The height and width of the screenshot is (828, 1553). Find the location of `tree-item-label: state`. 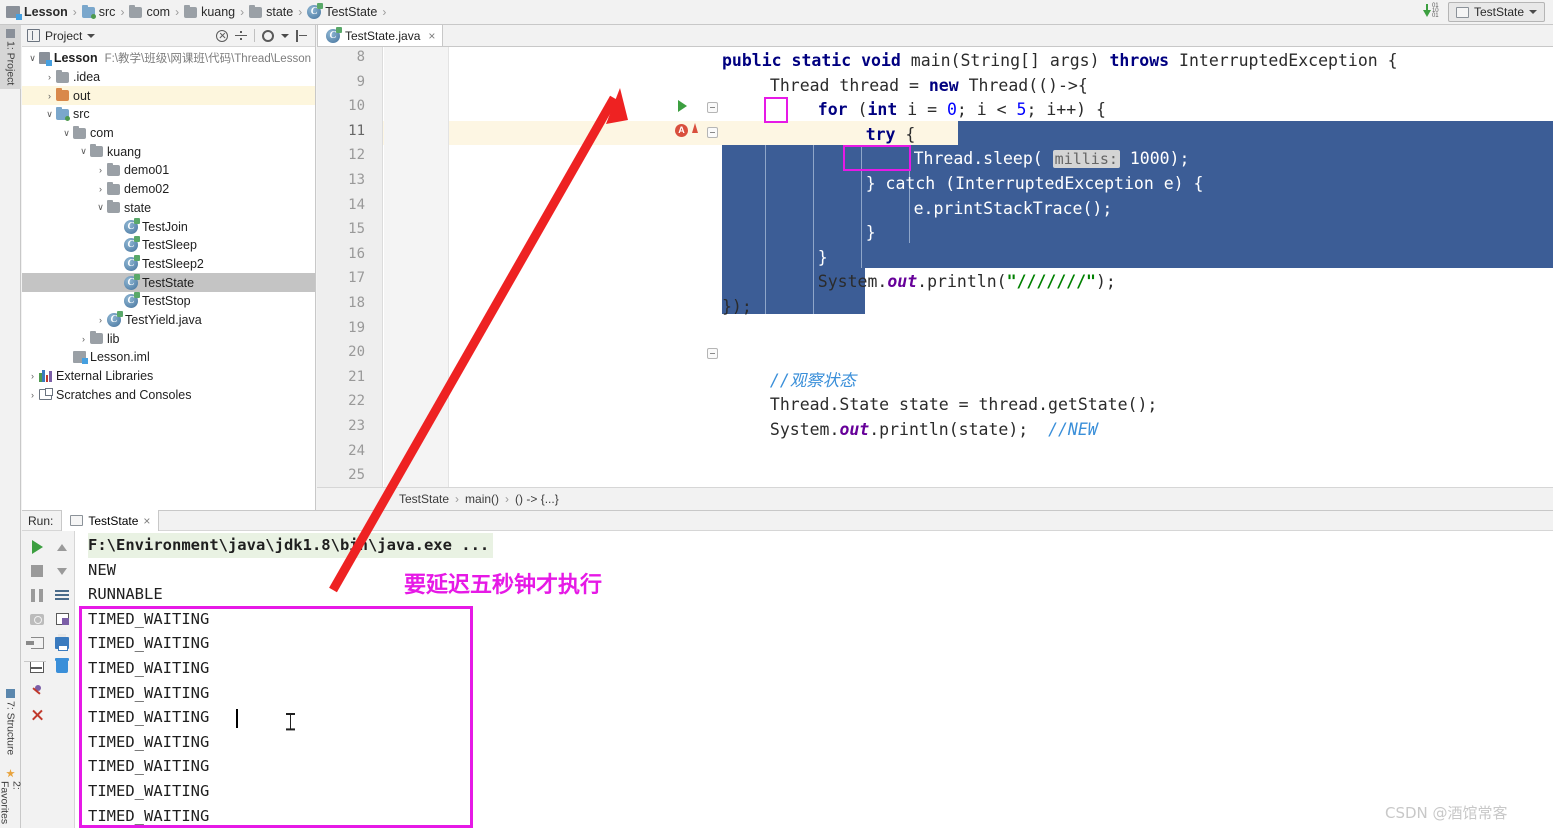

tree-item-label: state is located at coordinates (138, 207).